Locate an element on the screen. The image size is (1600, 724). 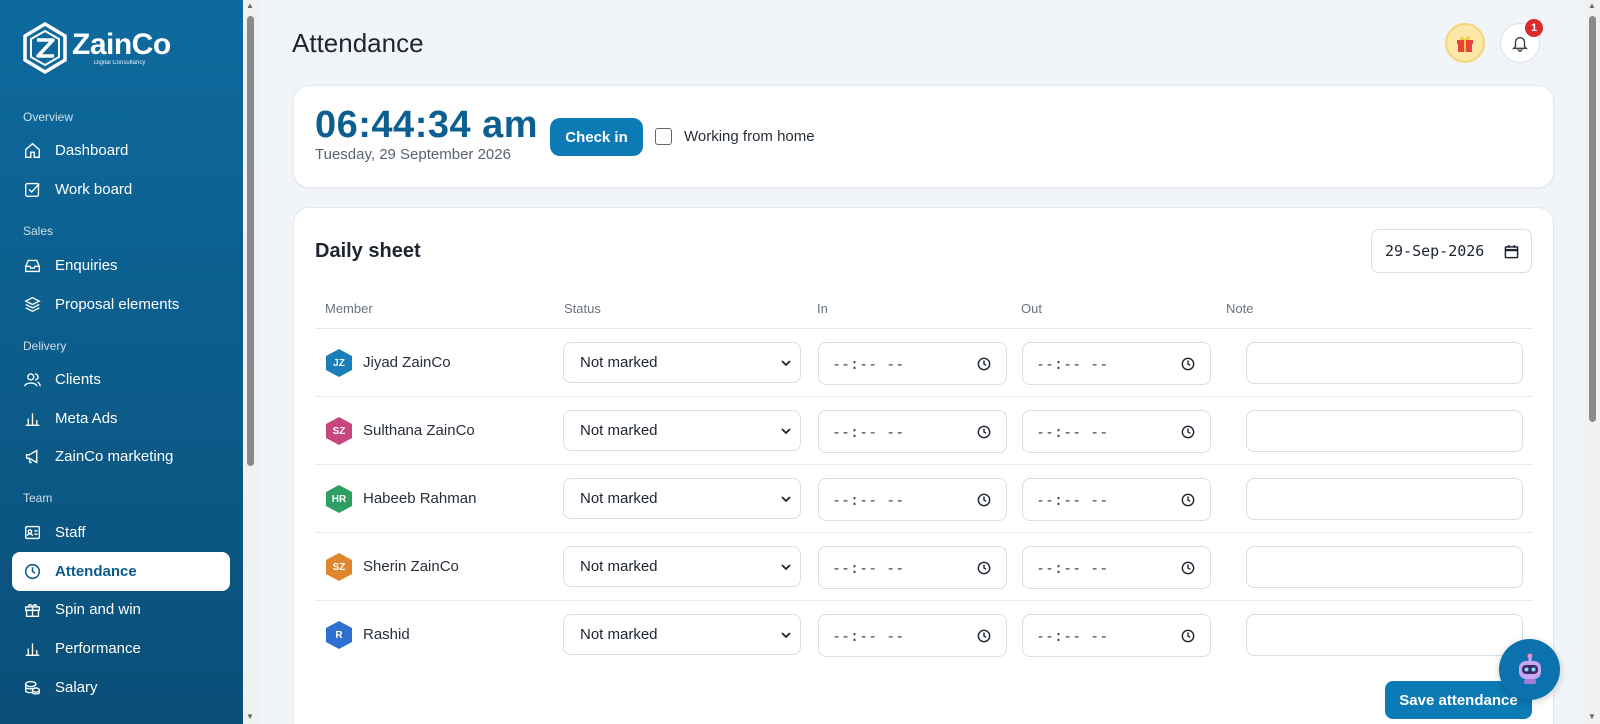
sidebar-scrollbar: ▲ ▼ is located at coordinates (250, 362).